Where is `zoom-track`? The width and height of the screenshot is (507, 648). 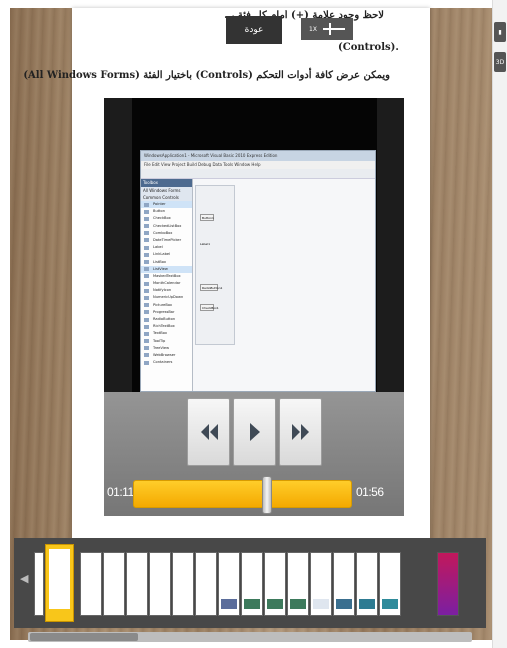 zoom-track is located at coordinates (333, 29).